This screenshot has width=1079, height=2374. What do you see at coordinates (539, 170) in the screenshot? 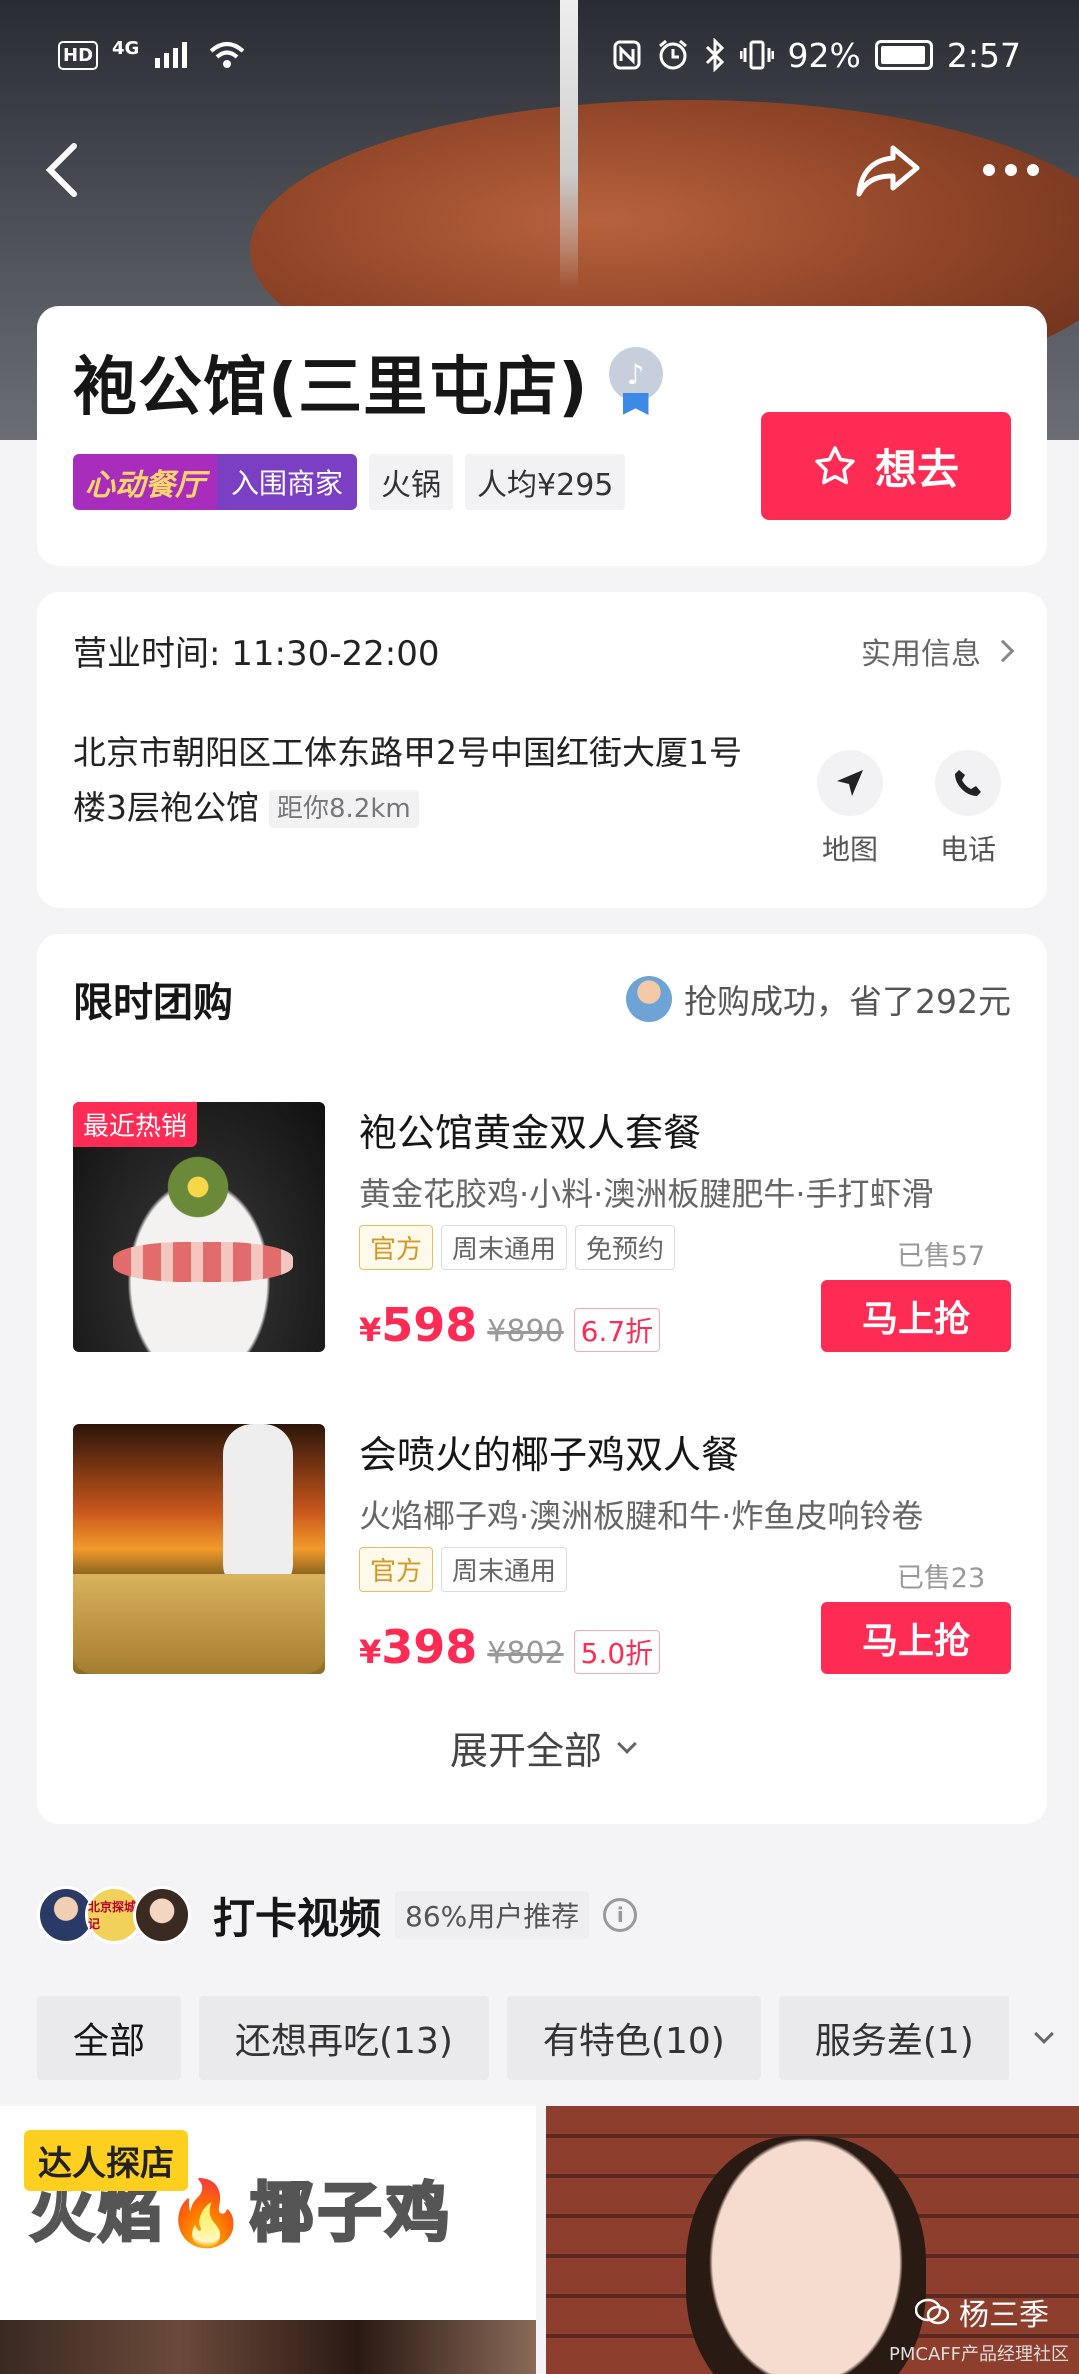
I see `top-nav` at bounding box center [539, 170].